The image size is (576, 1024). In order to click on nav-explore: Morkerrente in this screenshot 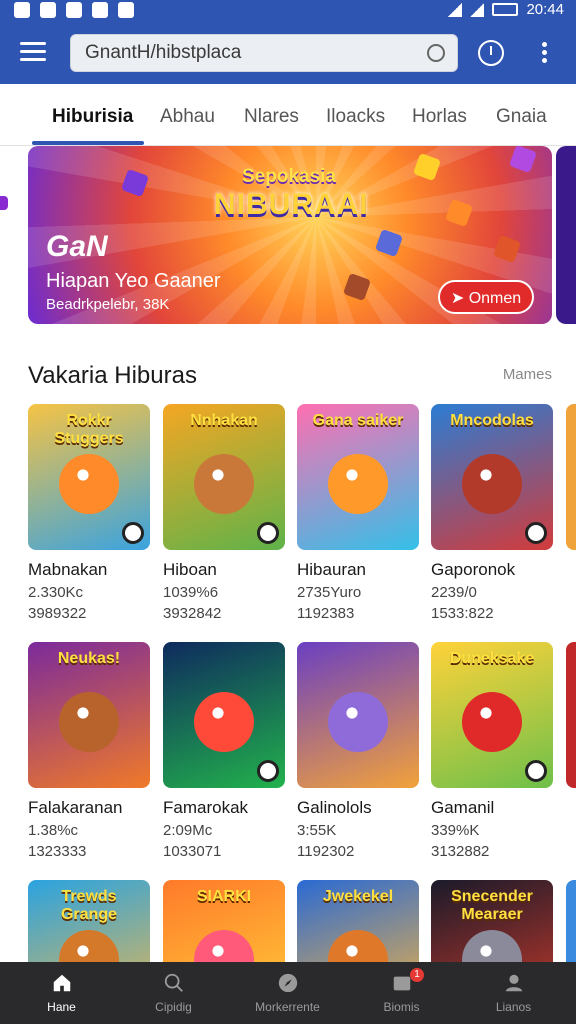, I will do `click(287, 993)`.